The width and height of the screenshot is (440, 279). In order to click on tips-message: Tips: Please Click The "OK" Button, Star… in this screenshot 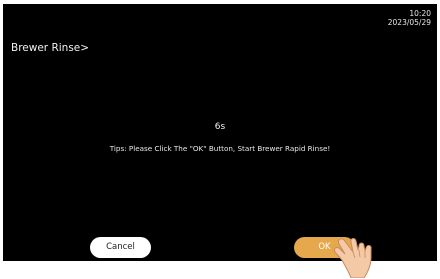, I will do `click(220, 148)`.